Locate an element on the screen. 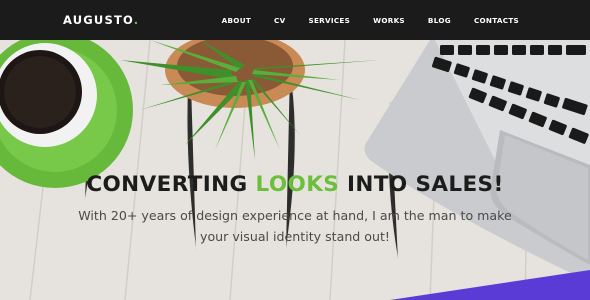  nav-link-about: ABOUT is located at coordinates (236, 20).